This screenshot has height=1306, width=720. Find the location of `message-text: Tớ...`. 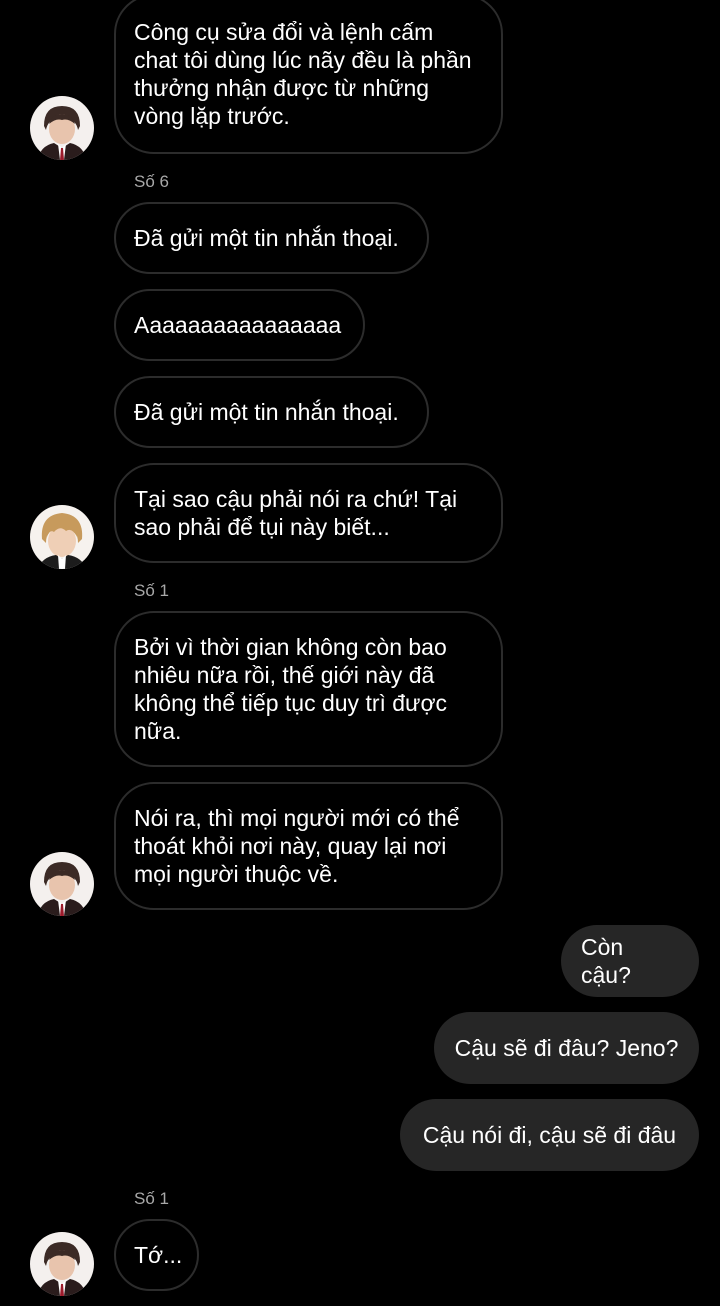

message-text: Tớ... is located at coordinates (158, 1255).